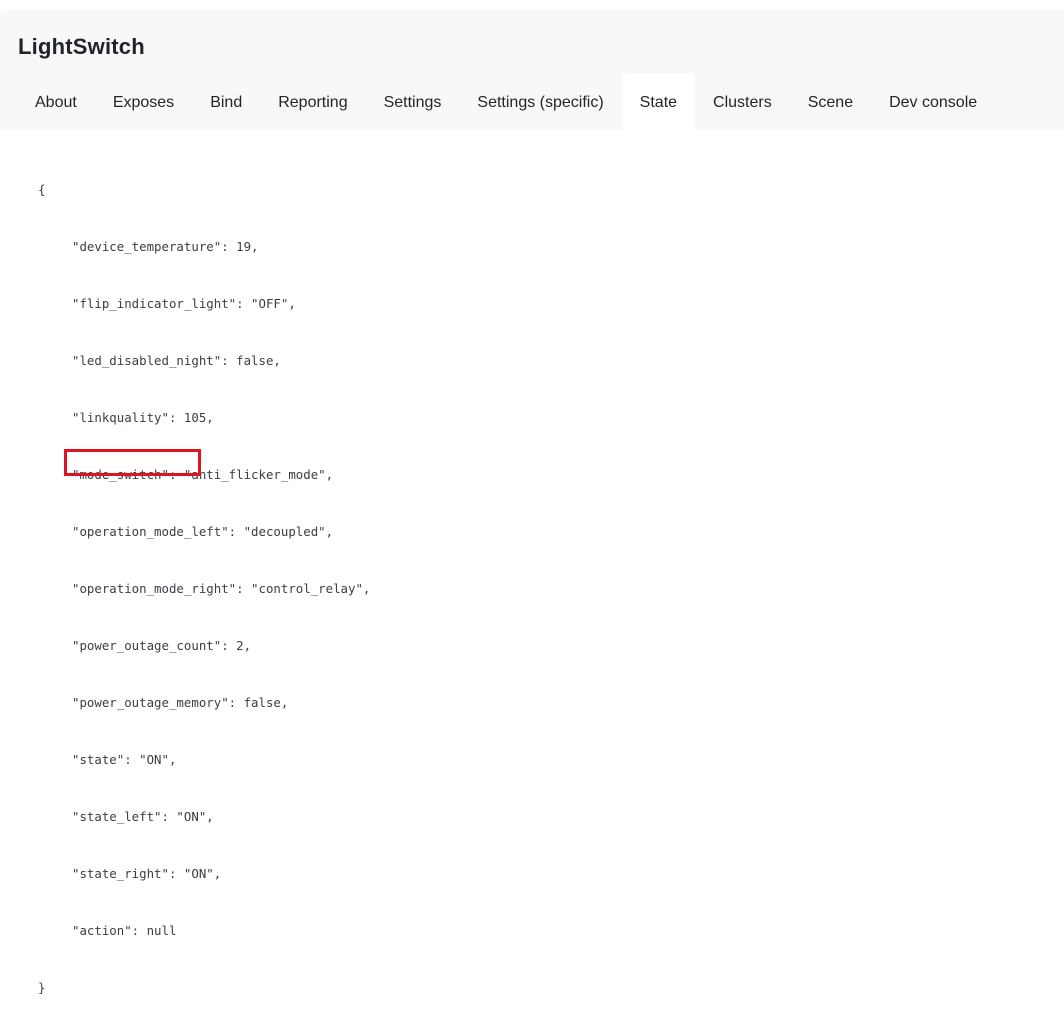 Image resolution: width=1064 pixels, height=1010 pixels. I want to click on tab-settings: Settings, so click(413, 101).